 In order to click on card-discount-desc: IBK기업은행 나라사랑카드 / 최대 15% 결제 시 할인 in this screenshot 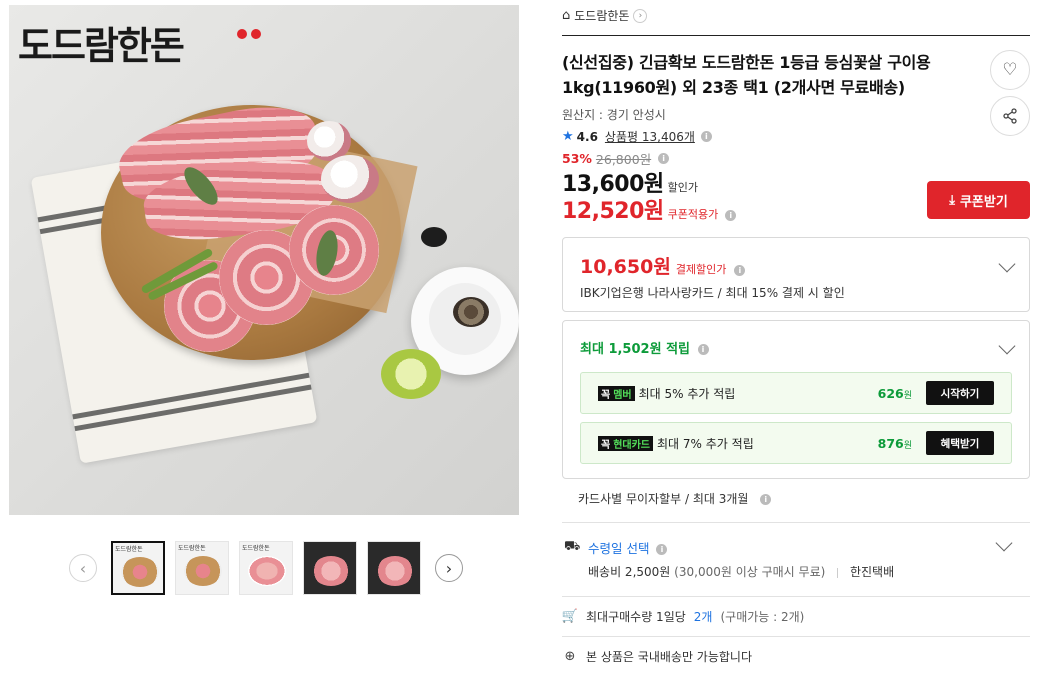, I will do `click(712, 293)`.